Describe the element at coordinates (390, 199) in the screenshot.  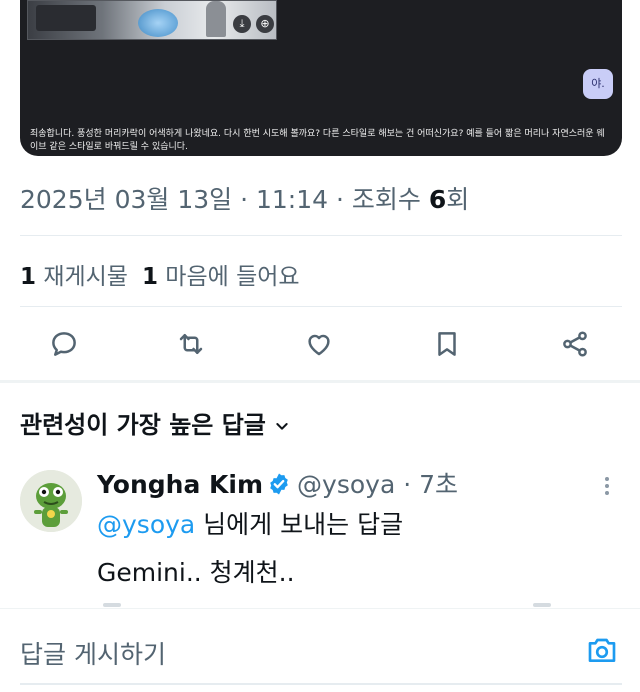
I see `views-prefix: 조회수` at that location.